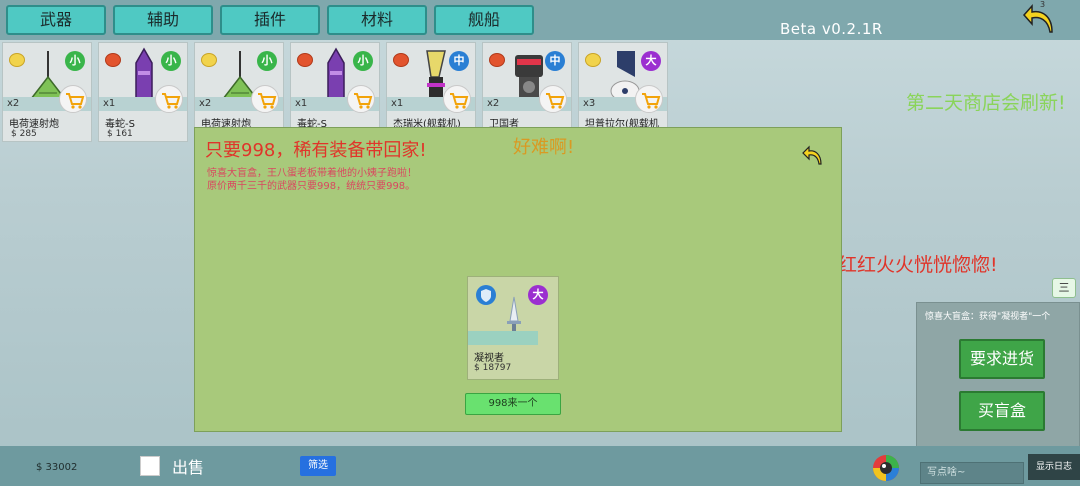 This screenshot has width=1080, height=486. What do you see at coordinates (486, 295) in the screenshot?
I see `shield-icon` at bounding box center [486, 295].